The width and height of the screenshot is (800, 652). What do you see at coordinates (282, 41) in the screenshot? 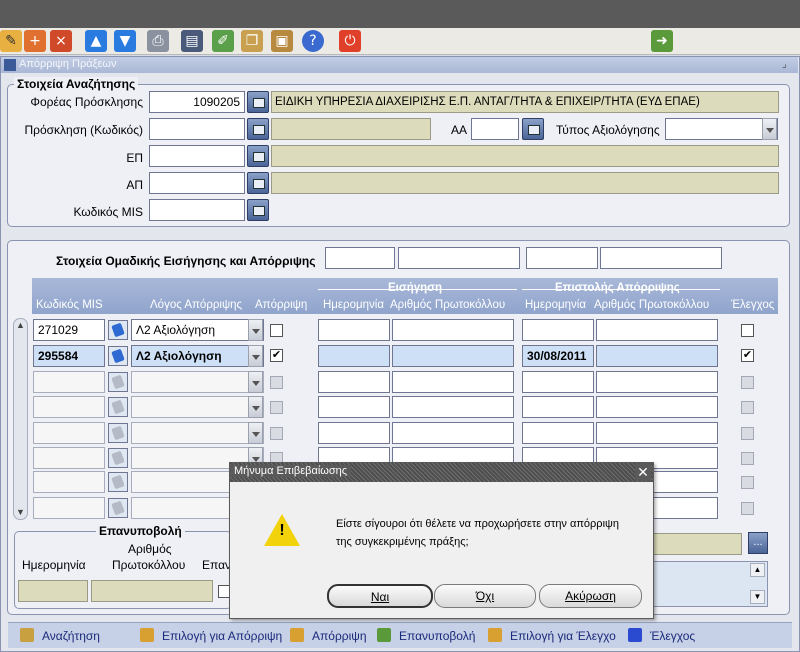
I see `paste-icon: ▣` at bounding box center [282, 41].